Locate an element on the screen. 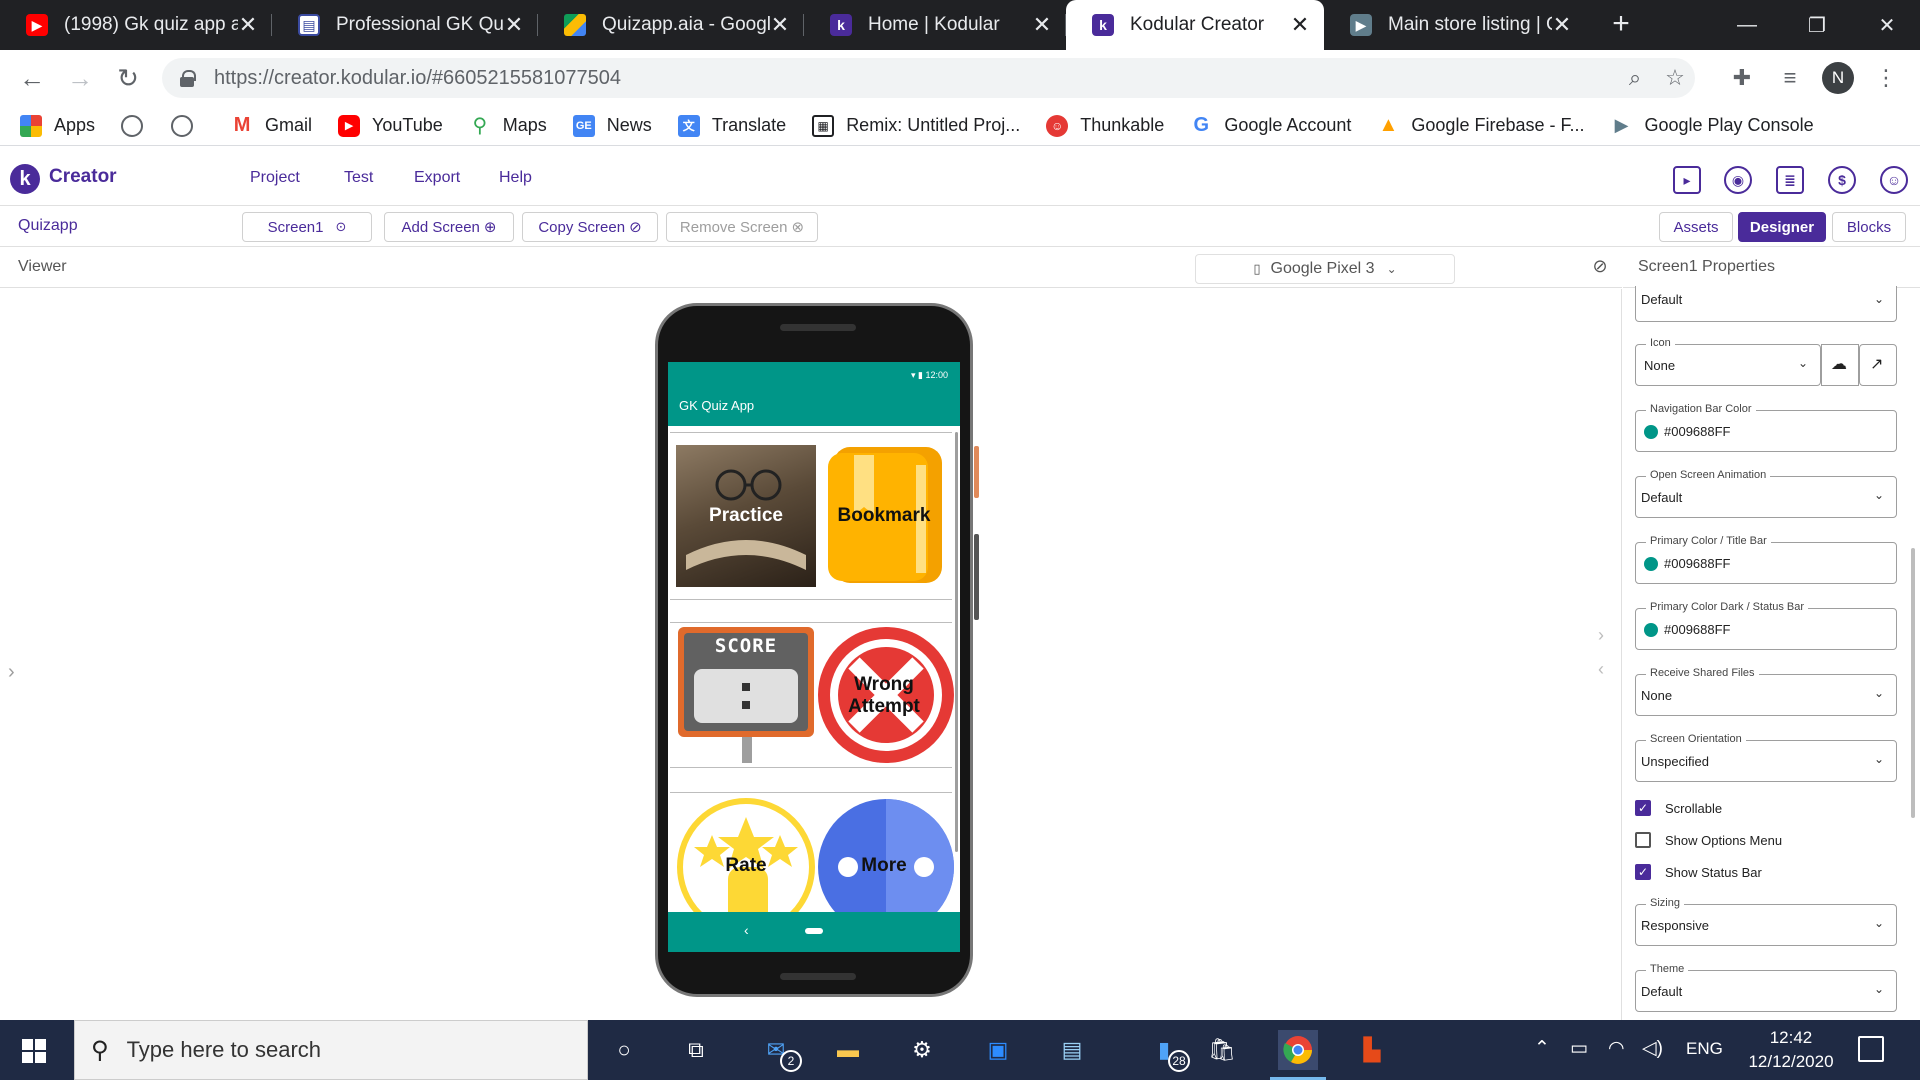 This screenshot has height=1080, width=1920. close-window-button: ✕ is located at coordinates (1886, 25).